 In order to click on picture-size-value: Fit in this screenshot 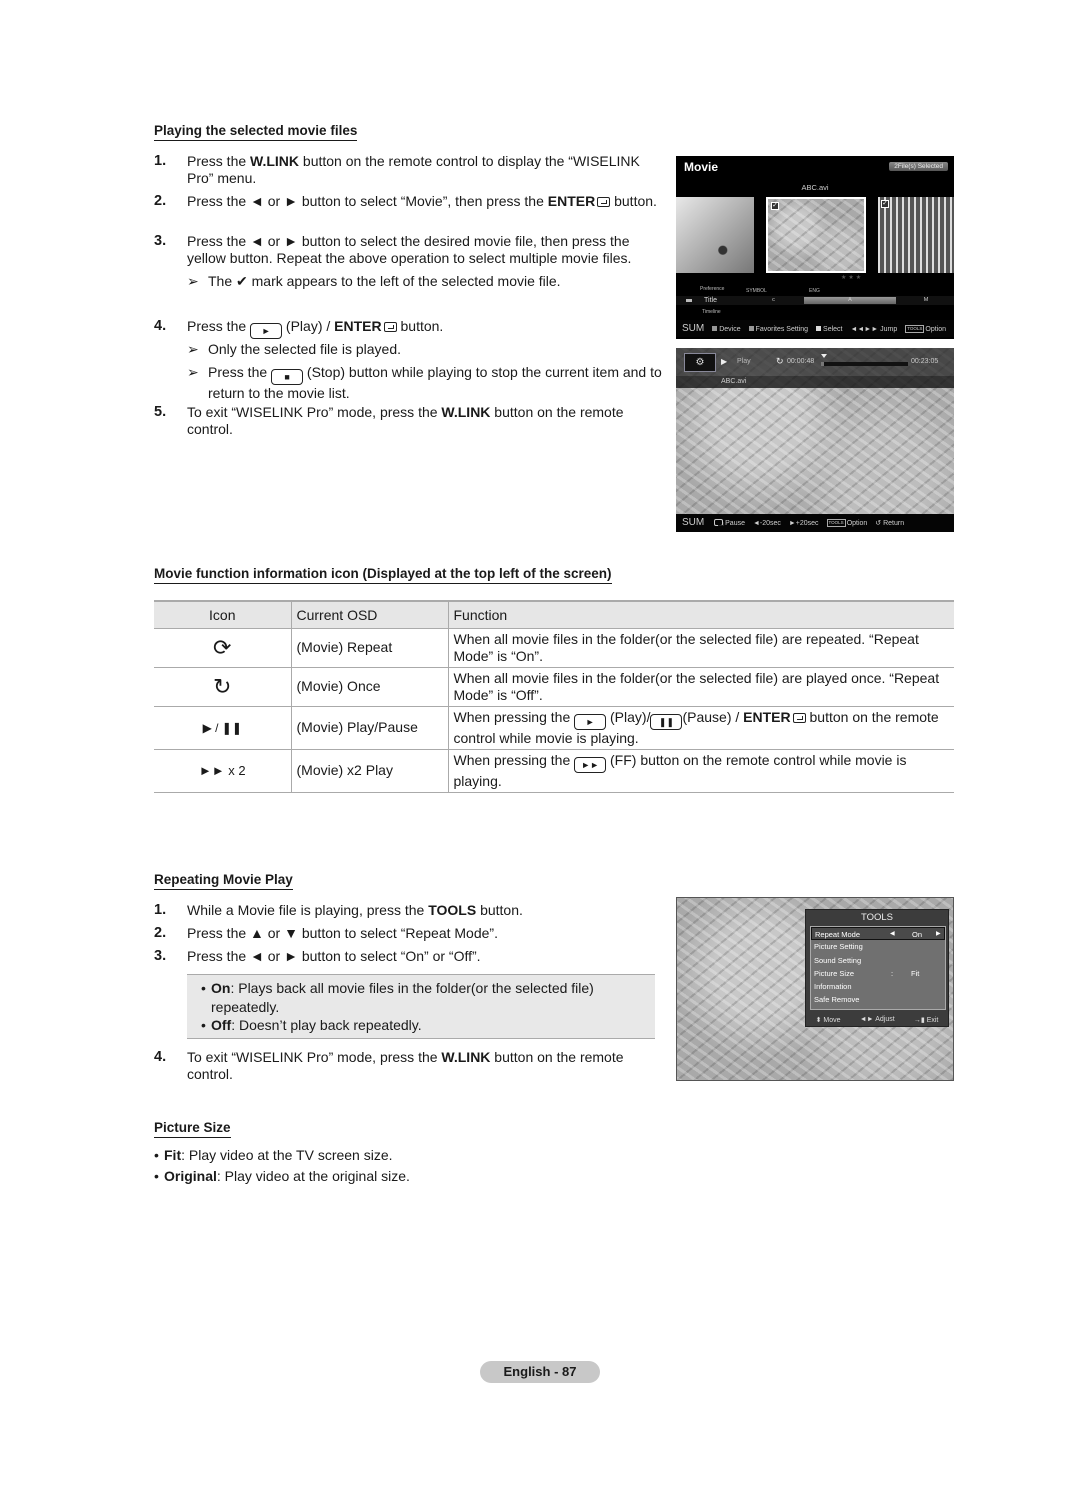, I will do `click(915, 973)`.